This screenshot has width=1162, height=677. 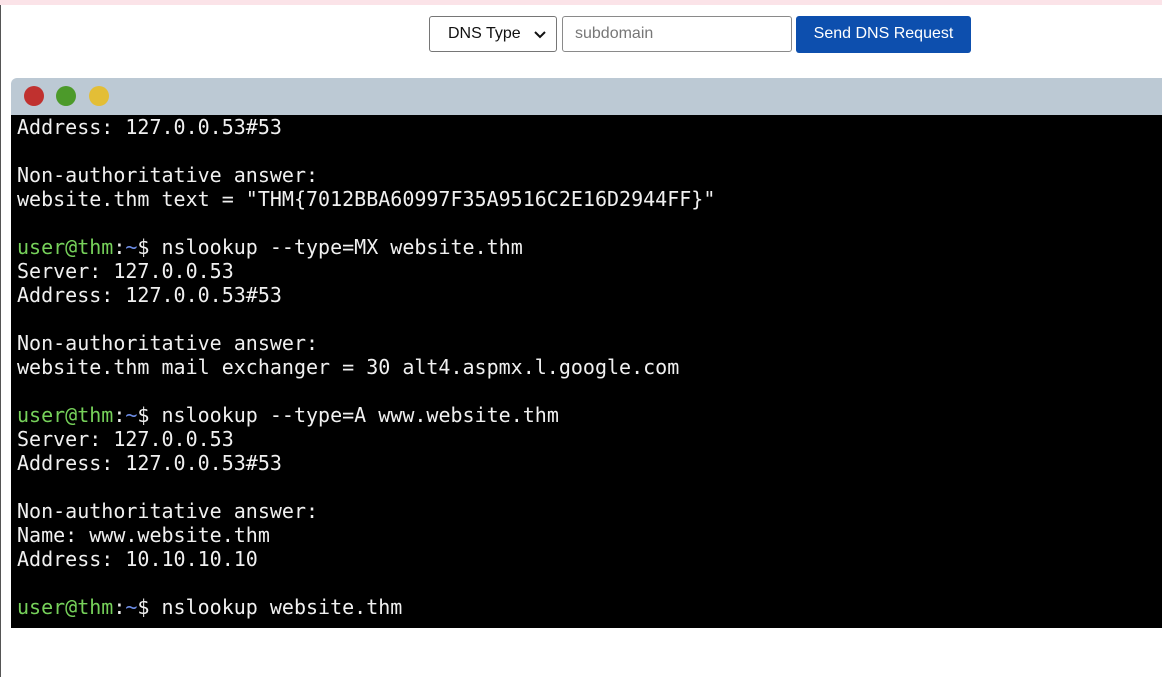 I want to click on terminal-line: Name: www.website.thm, so click(x=143, y=535).